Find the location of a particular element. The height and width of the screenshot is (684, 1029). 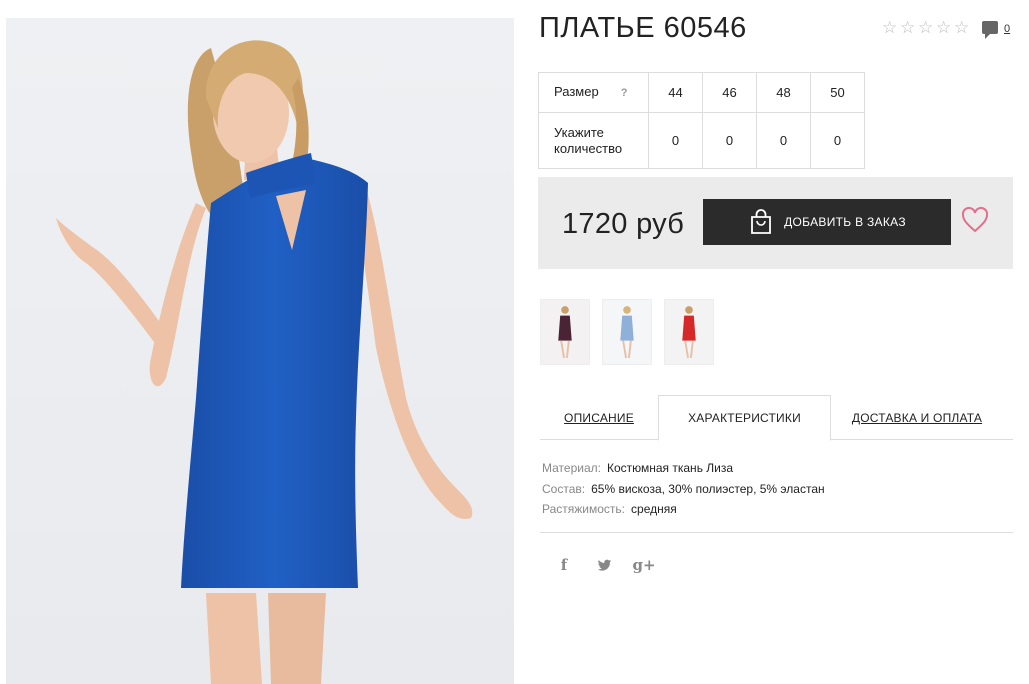

size-label-cell: Размер? is located at coordinates (593, 92).